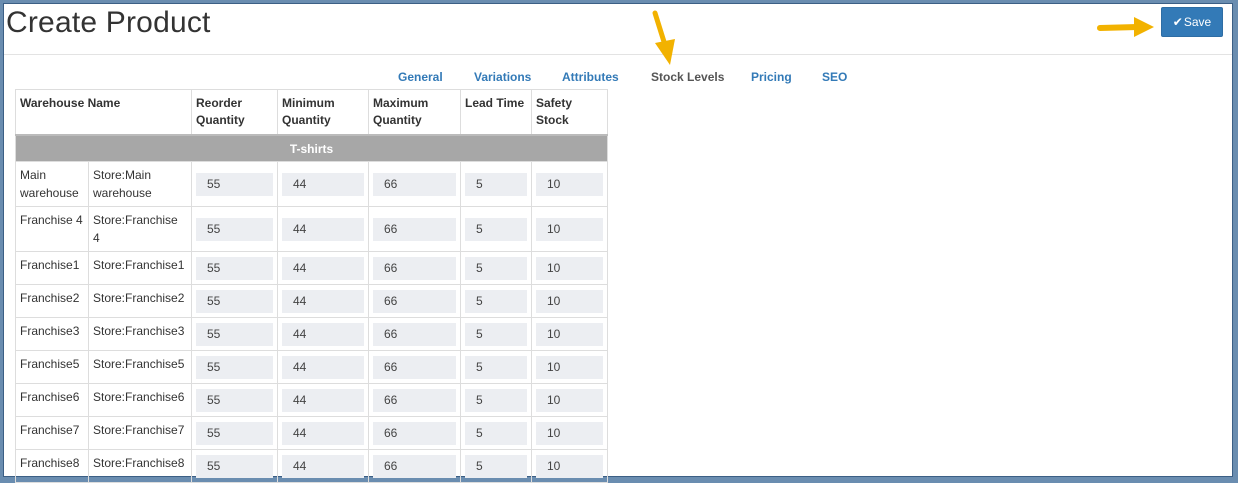  I want to click on group-row: T-shirts, so click(311, 148).